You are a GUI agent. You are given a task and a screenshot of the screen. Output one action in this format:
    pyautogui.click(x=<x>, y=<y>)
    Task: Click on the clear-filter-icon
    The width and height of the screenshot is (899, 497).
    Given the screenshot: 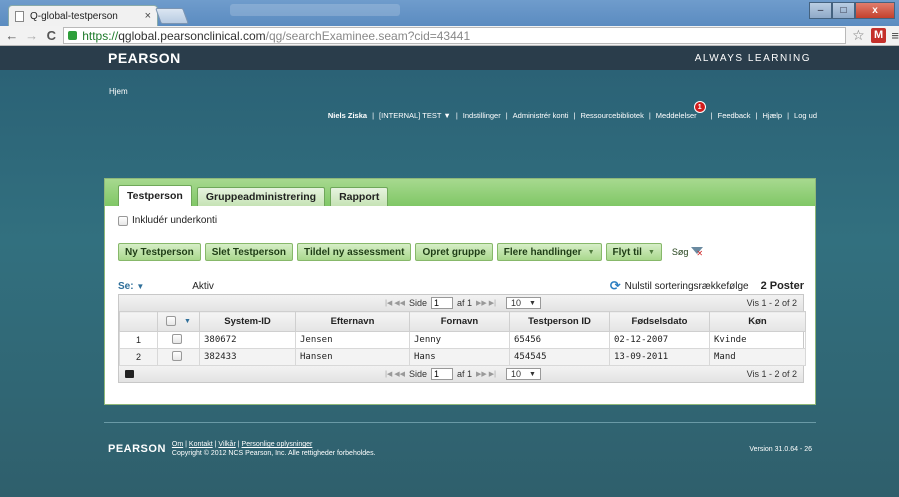 What is the action you would take?
    pyautogui.click(x=697, y=252)
    